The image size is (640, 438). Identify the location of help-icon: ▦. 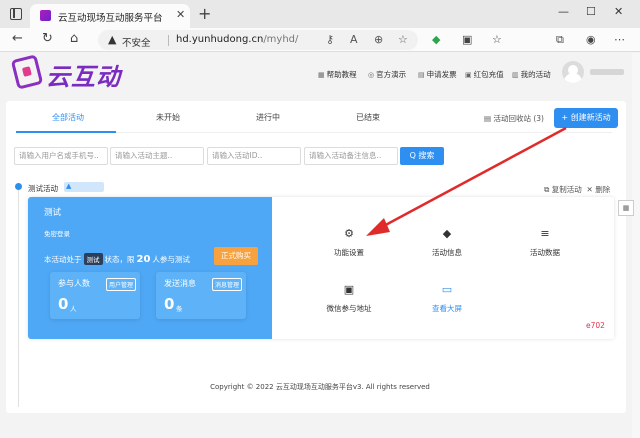
(321, 75).